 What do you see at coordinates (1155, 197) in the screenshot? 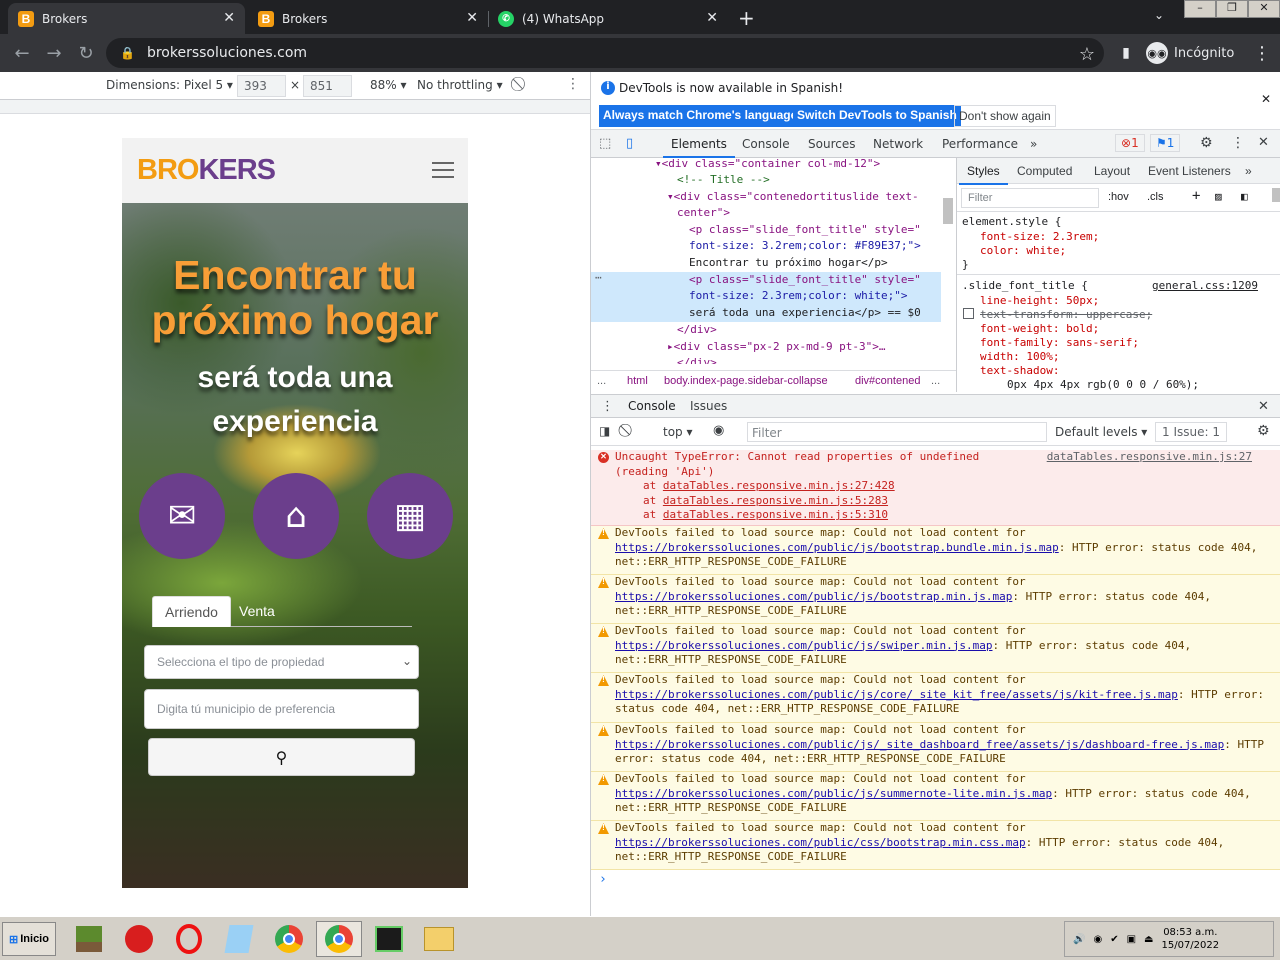
I see `cls-toggle: .cls` at bounding box center [1155, 197].